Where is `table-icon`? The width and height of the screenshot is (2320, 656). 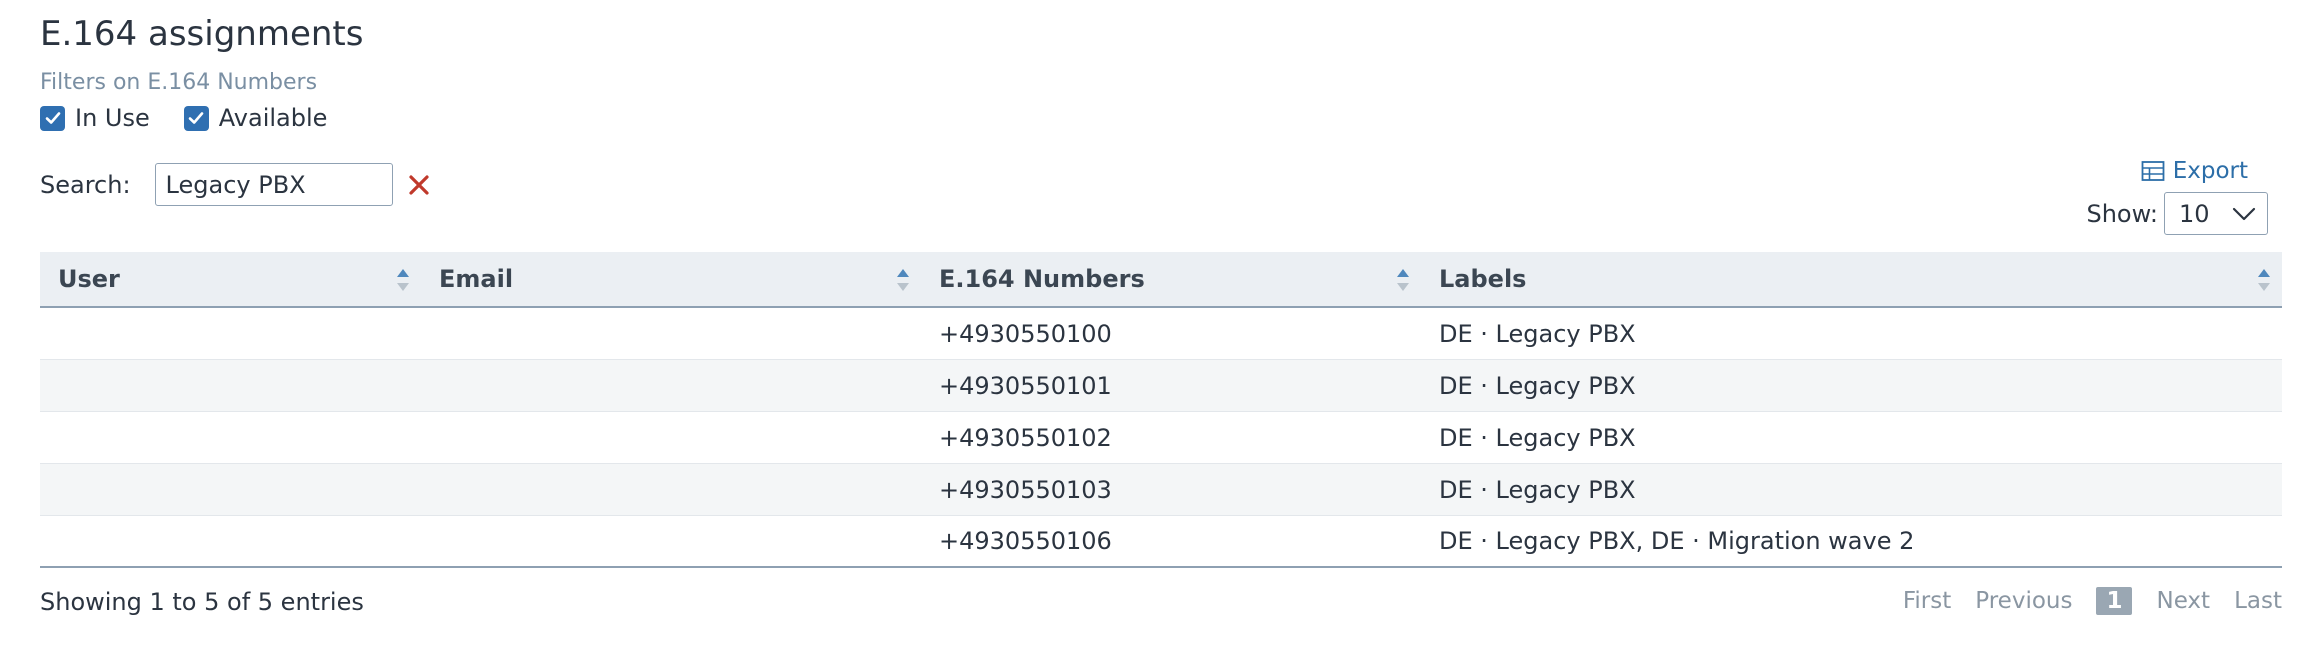 table-icon is located at coordinates (2153, 171).